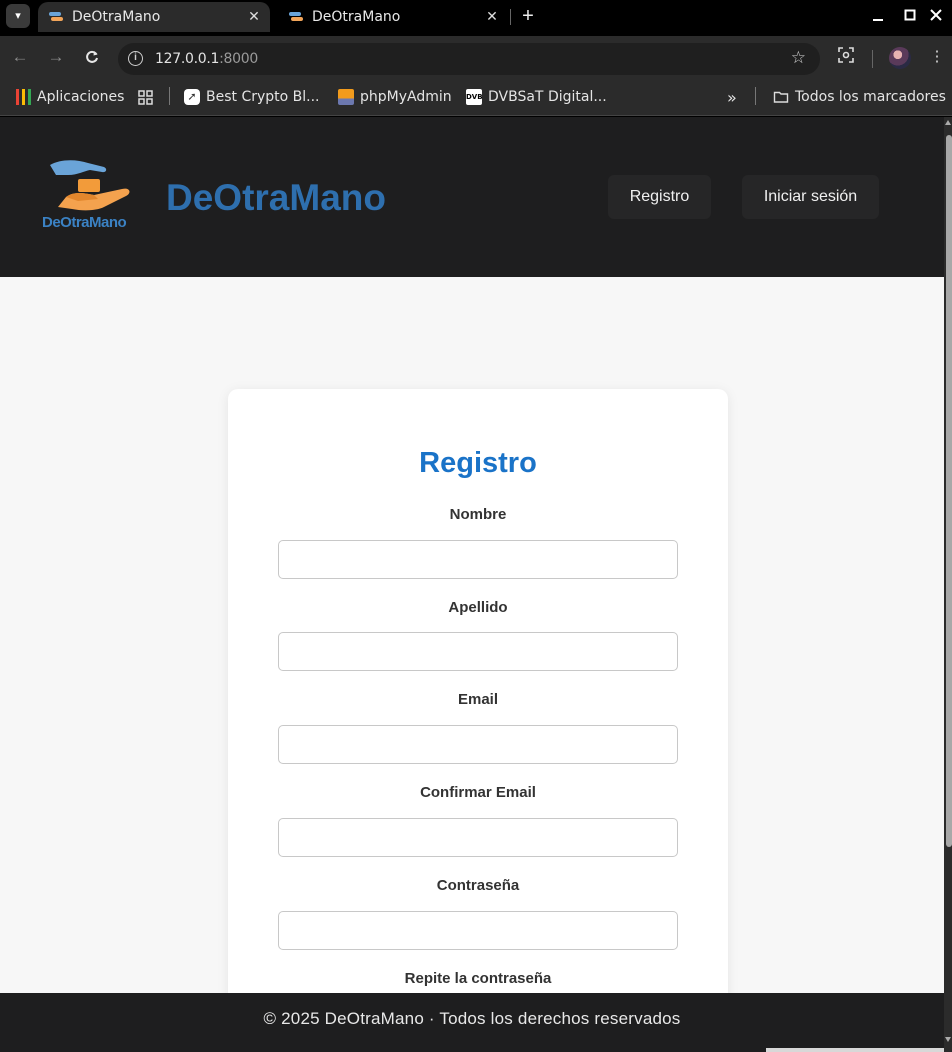 The image size is (952, 1052). What do you see at coordinates (90, 185) in the screenshot?
I see `hands-logo-icon` at bounding box center [90, 185].